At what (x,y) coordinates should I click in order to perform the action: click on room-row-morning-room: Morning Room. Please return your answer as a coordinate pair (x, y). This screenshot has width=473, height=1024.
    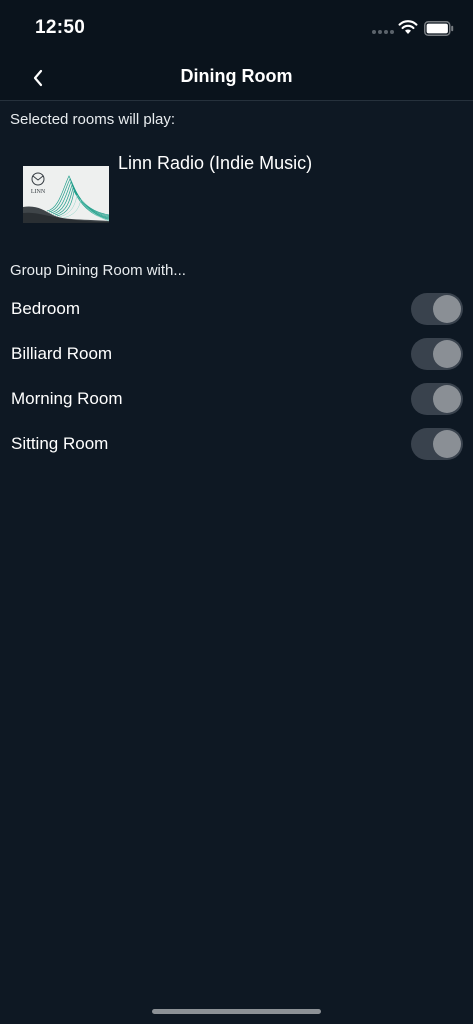
    Looking at the image, I should click on (236, 399).